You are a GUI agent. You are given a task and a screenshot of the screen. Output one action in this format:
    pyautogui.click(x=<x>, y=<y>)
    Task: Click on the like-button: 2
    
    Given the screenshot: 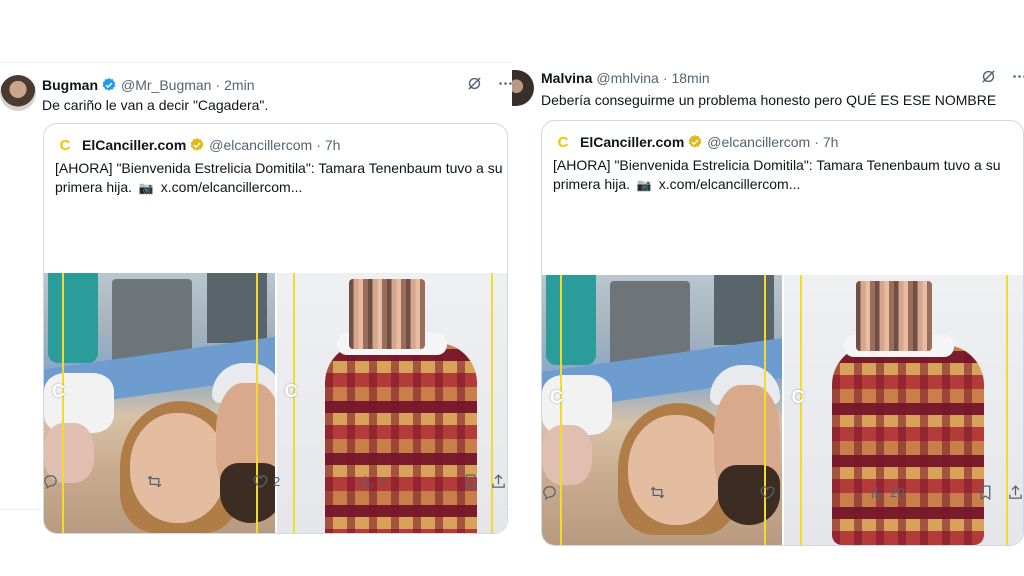 What is the action you would take?
    pyautogui.click(x=266, y=481)
    